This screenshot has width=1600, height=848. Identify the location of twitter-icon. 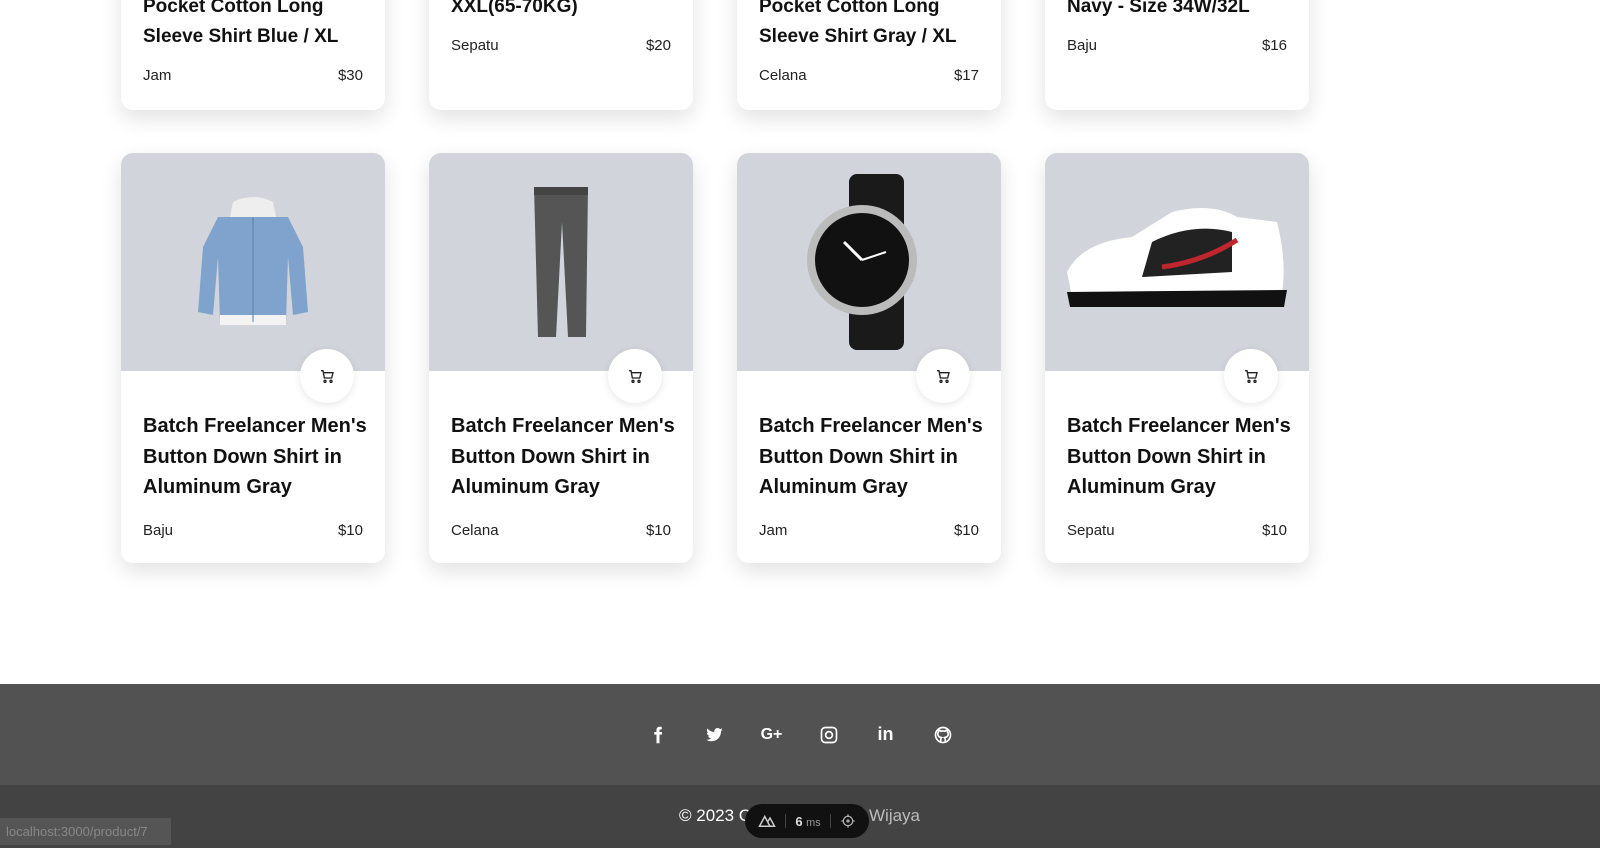
(714, 735).